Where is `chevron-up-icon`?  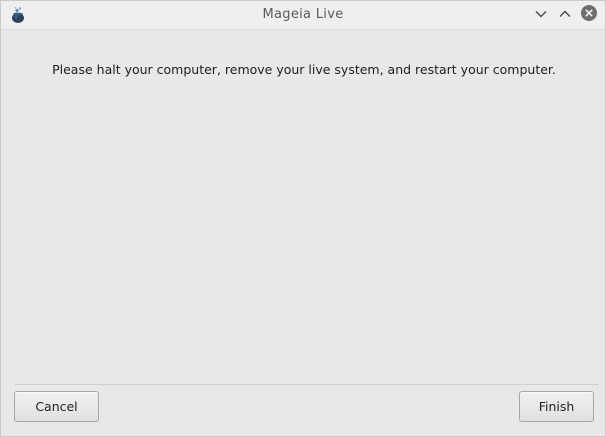
chevron-up-icon is located at coordinates (565, 15).